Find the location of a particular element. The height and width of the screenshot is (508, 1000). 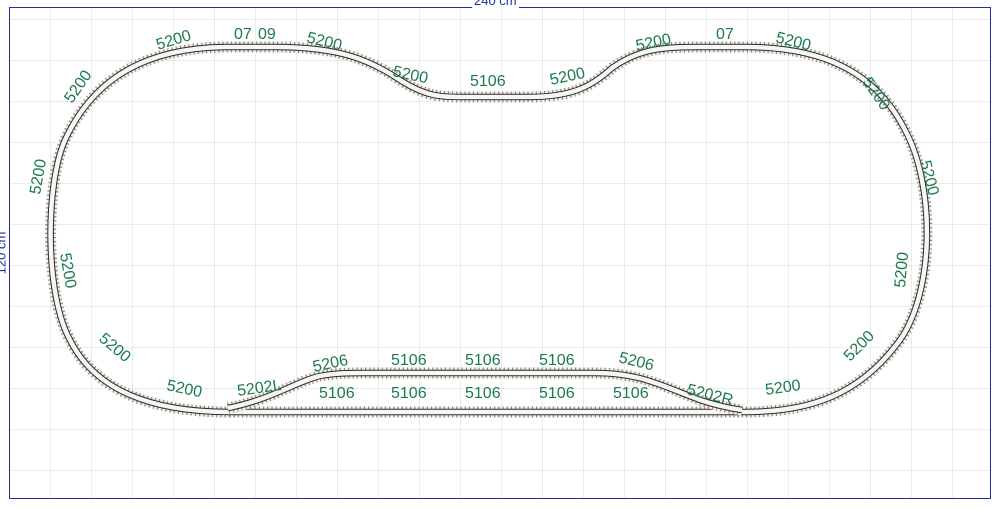

track-label: 5200 is located at coordinates (902, 269).